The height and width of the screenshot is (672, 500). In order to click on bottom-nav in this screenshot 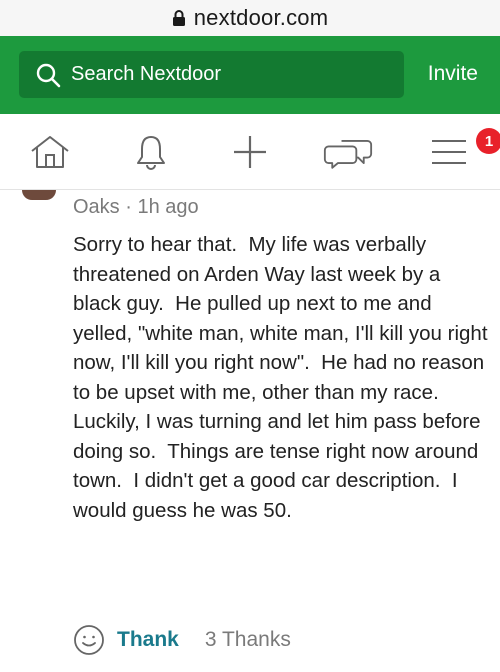, I will do `click(250, 152)`.